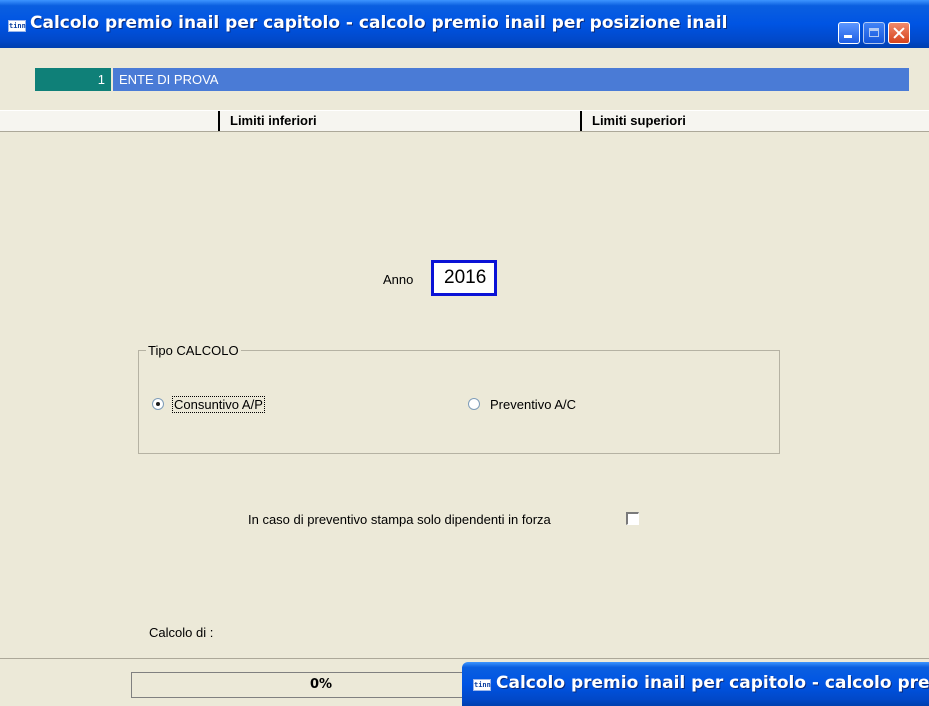  Describe the element at coordinates (158, 404) in the screenshot. I see `consuntivo-radio` at that location.